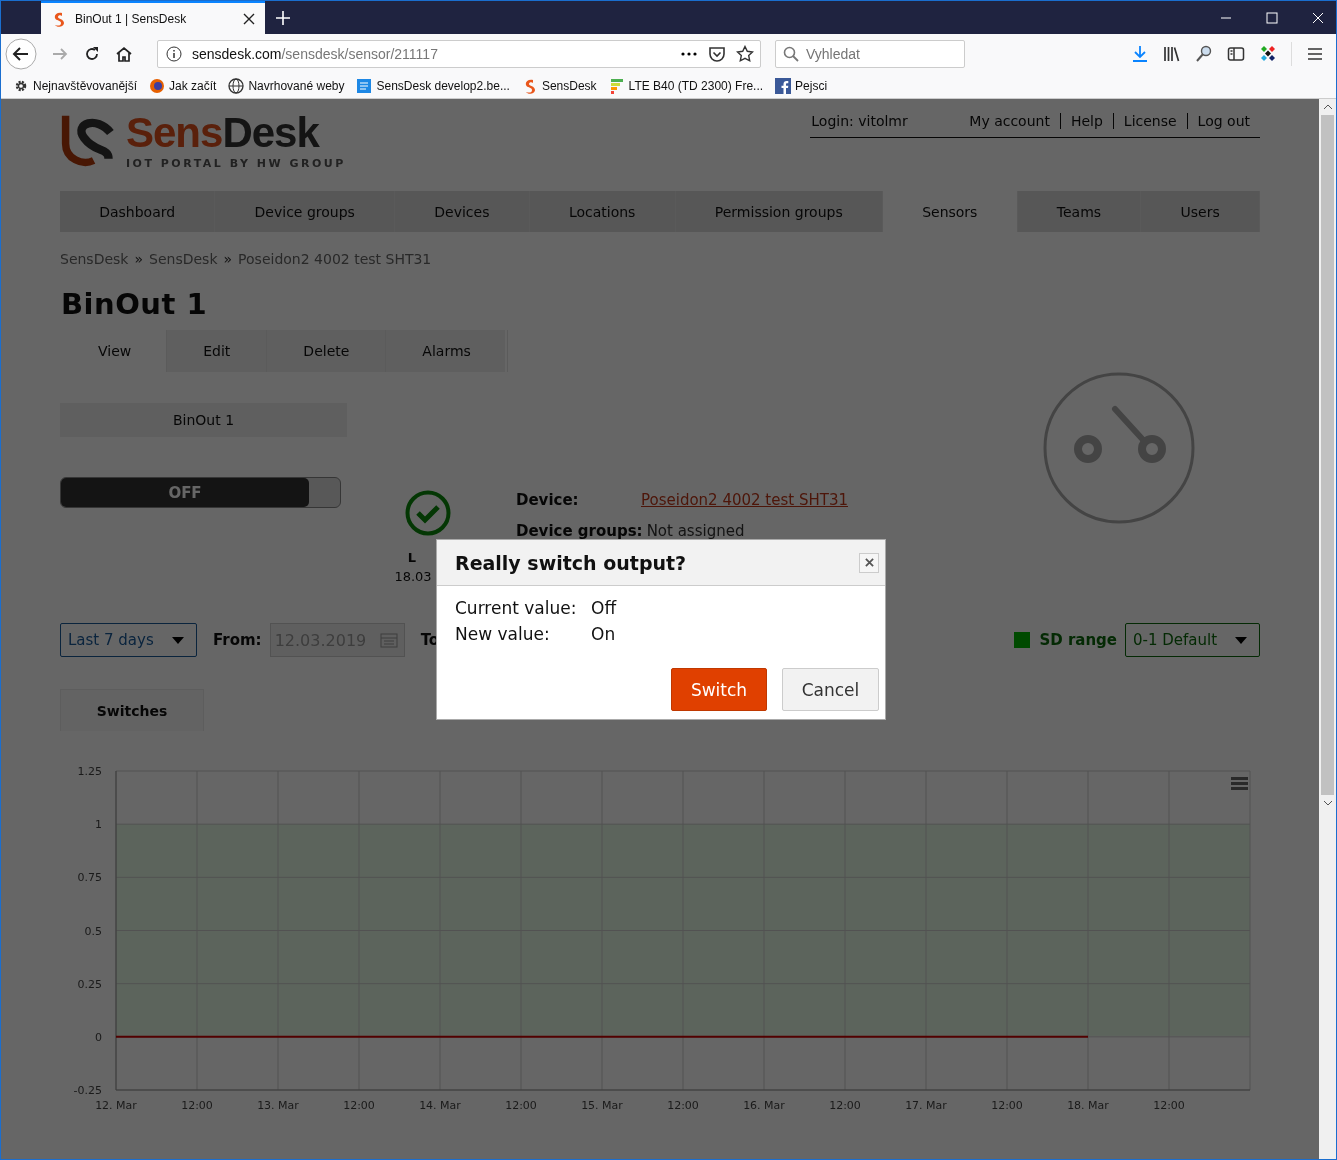  I want to click on colored-diamonds-icon, so click(1268, 54).